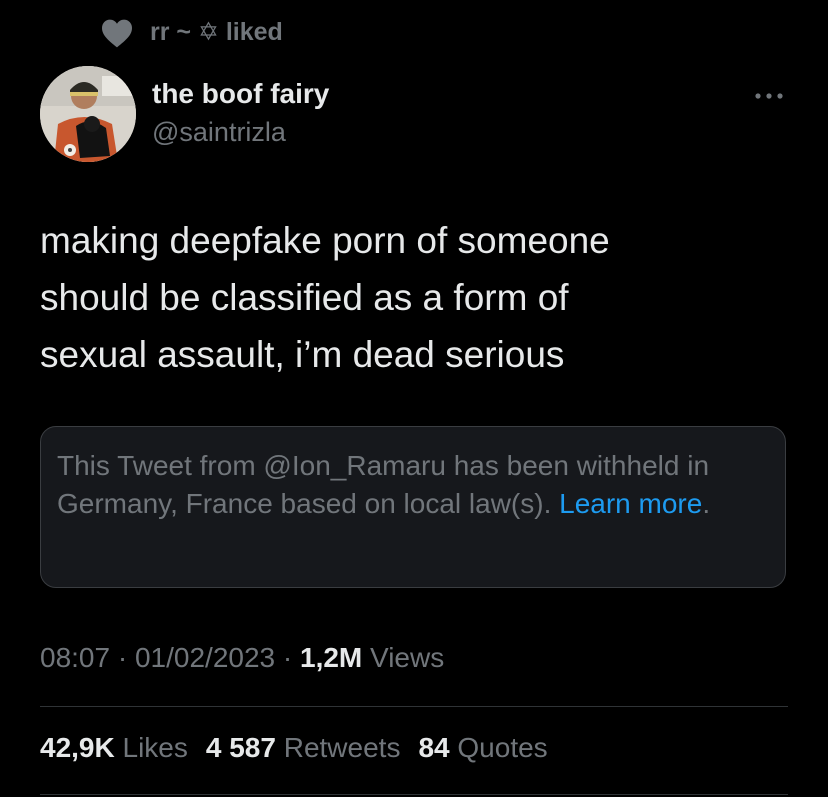  What do you see at coordinates (75, 657) in the screenshot?
I see `tweet-time: 08:07` at bounding box center [75, 657].